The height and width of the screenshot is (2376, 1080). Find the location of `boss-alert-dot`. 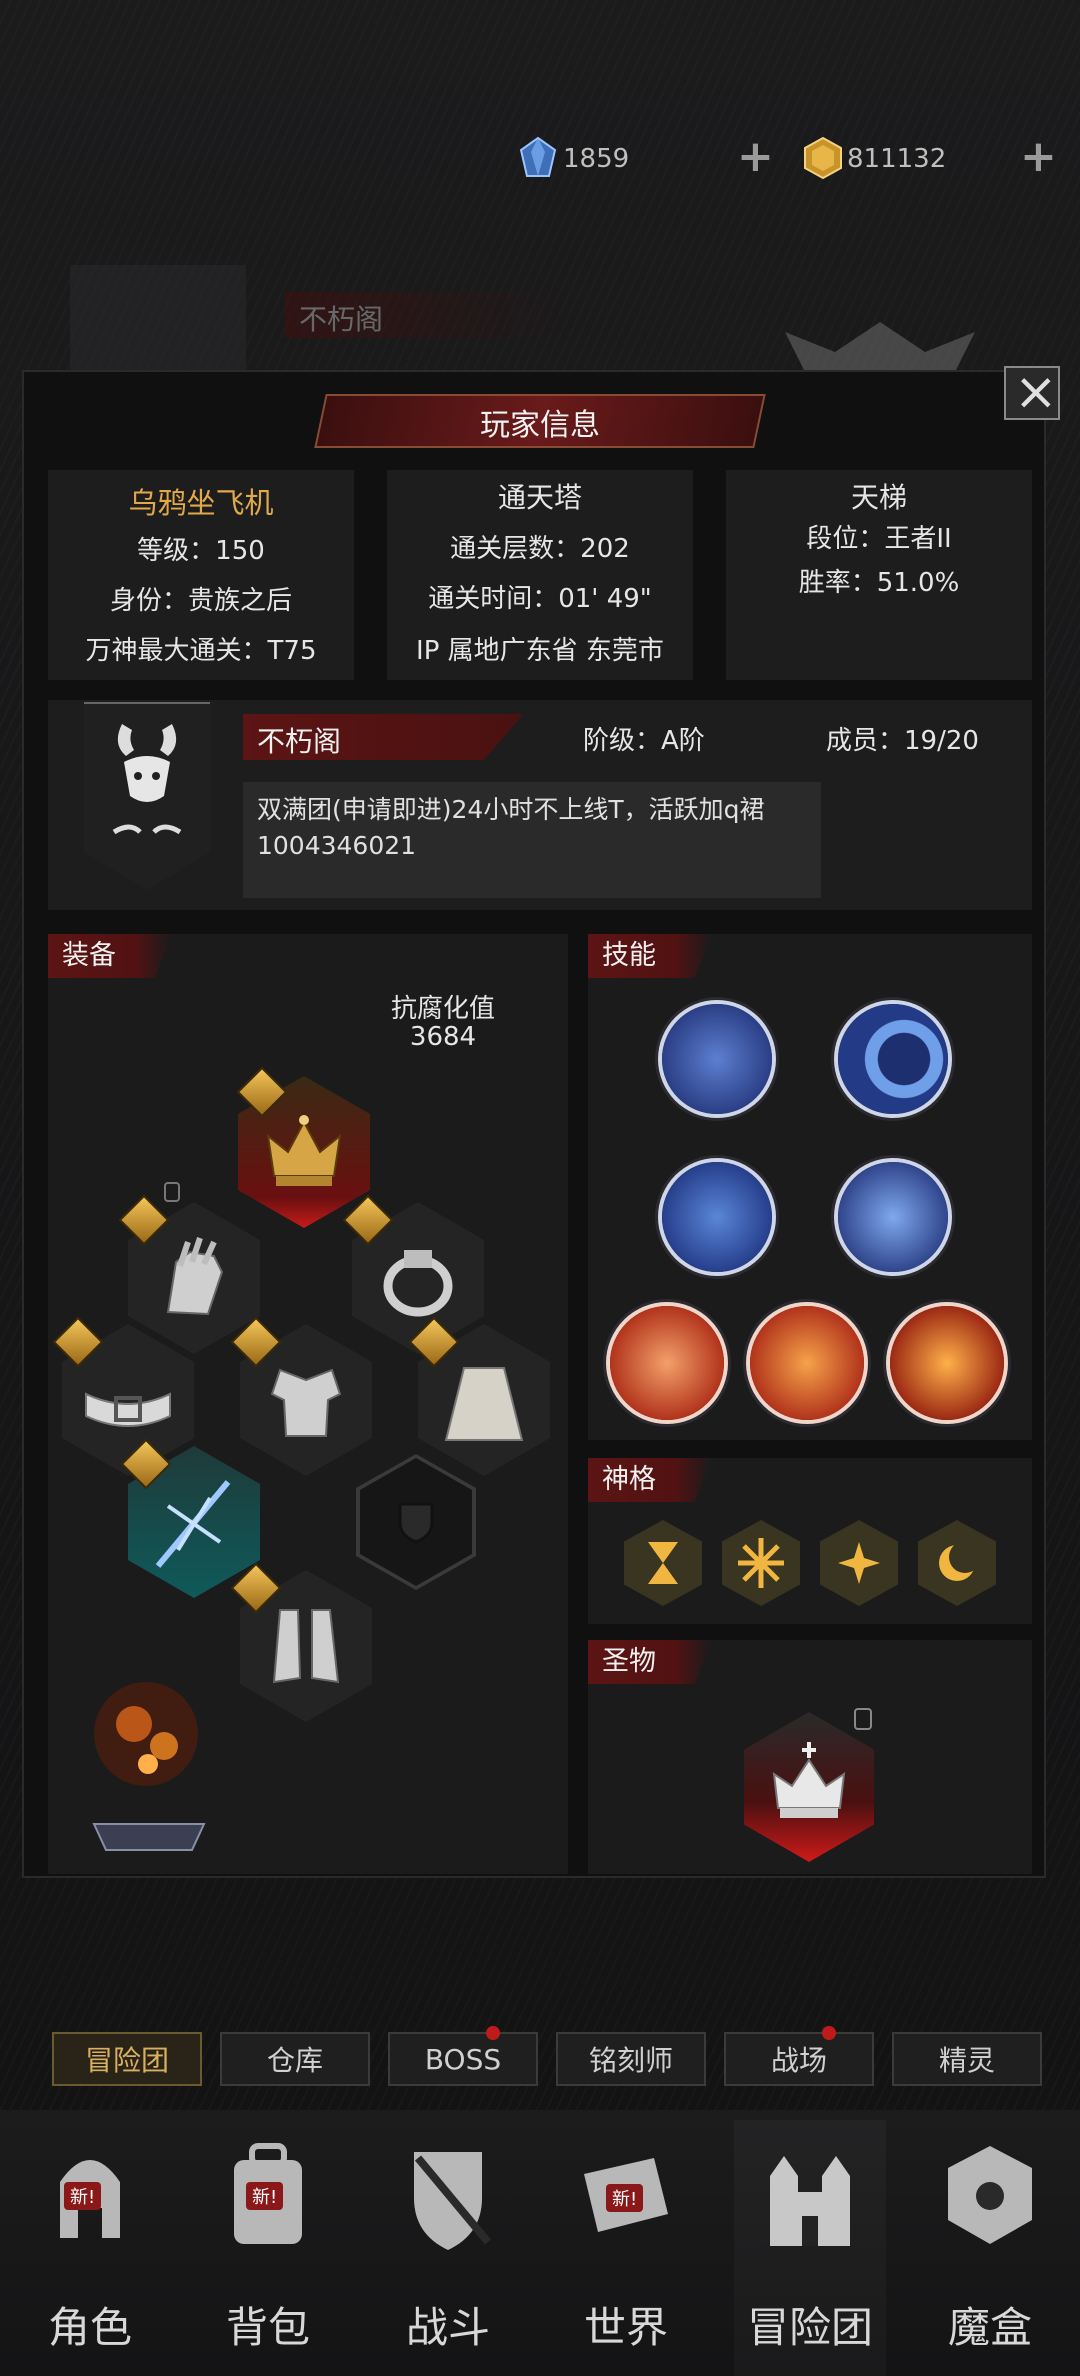

boss-alert-dot is located at coordinates (493, 2033).